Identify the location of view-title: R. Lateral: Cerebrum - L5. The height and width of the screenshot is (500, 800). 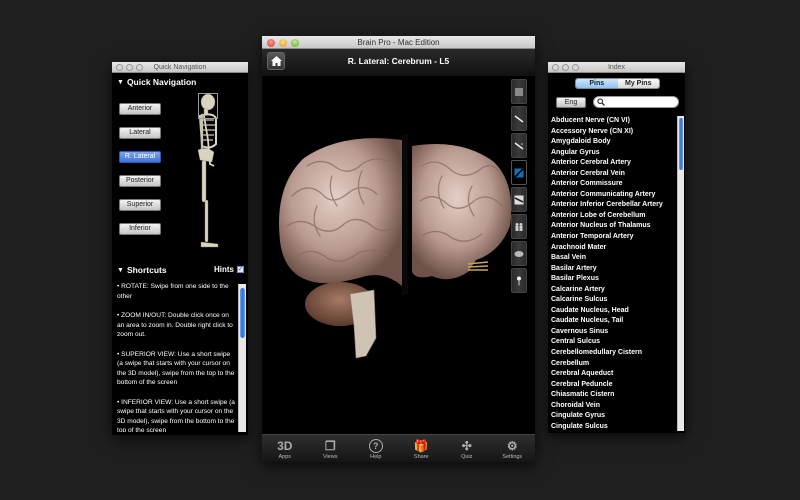
(398, 61).